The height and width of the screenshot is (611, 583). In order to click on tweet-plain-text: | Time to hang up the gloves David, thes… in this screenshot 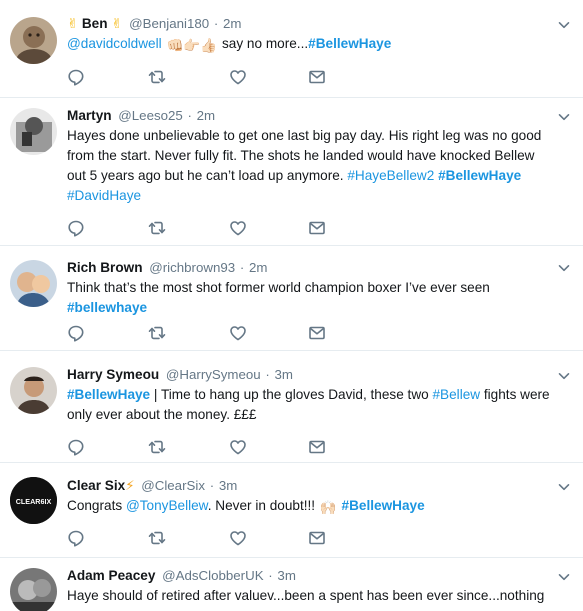, I will do `click(291, 394)`.